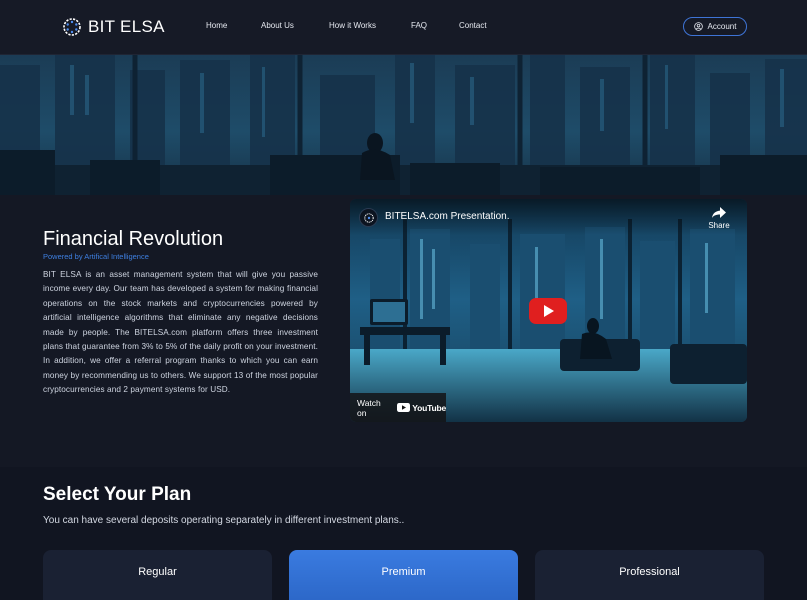 The width and height of the screenshot is (807, 600). I want to click on youtube-play-icon, so click(404, 407).